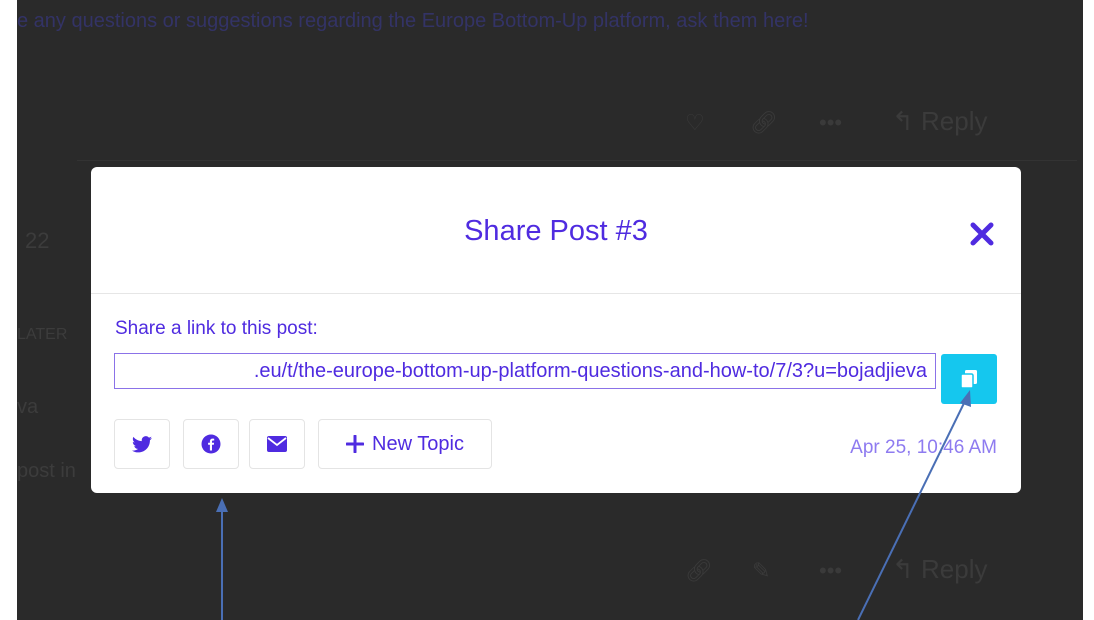  I want to click on share-twitter-button, so click(142, 444).